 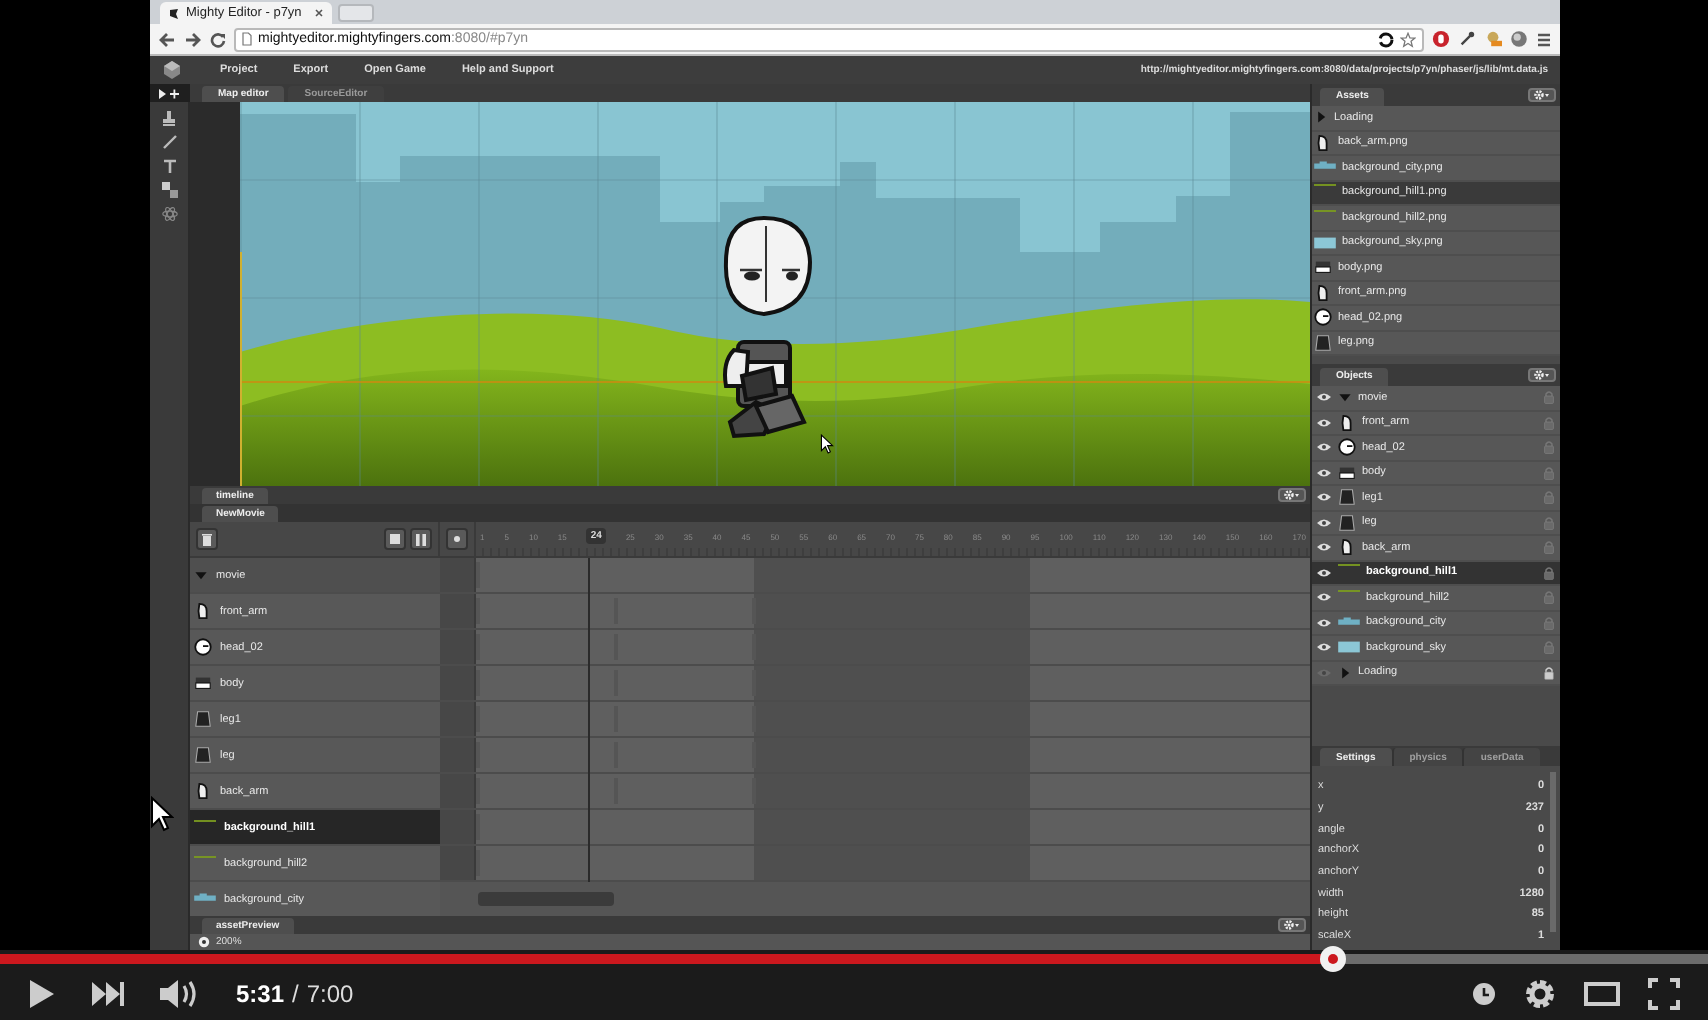 What do you see at coordinates (247, 39) in the screenshot?
I see `page-icon` at bounding box center [247, 39].